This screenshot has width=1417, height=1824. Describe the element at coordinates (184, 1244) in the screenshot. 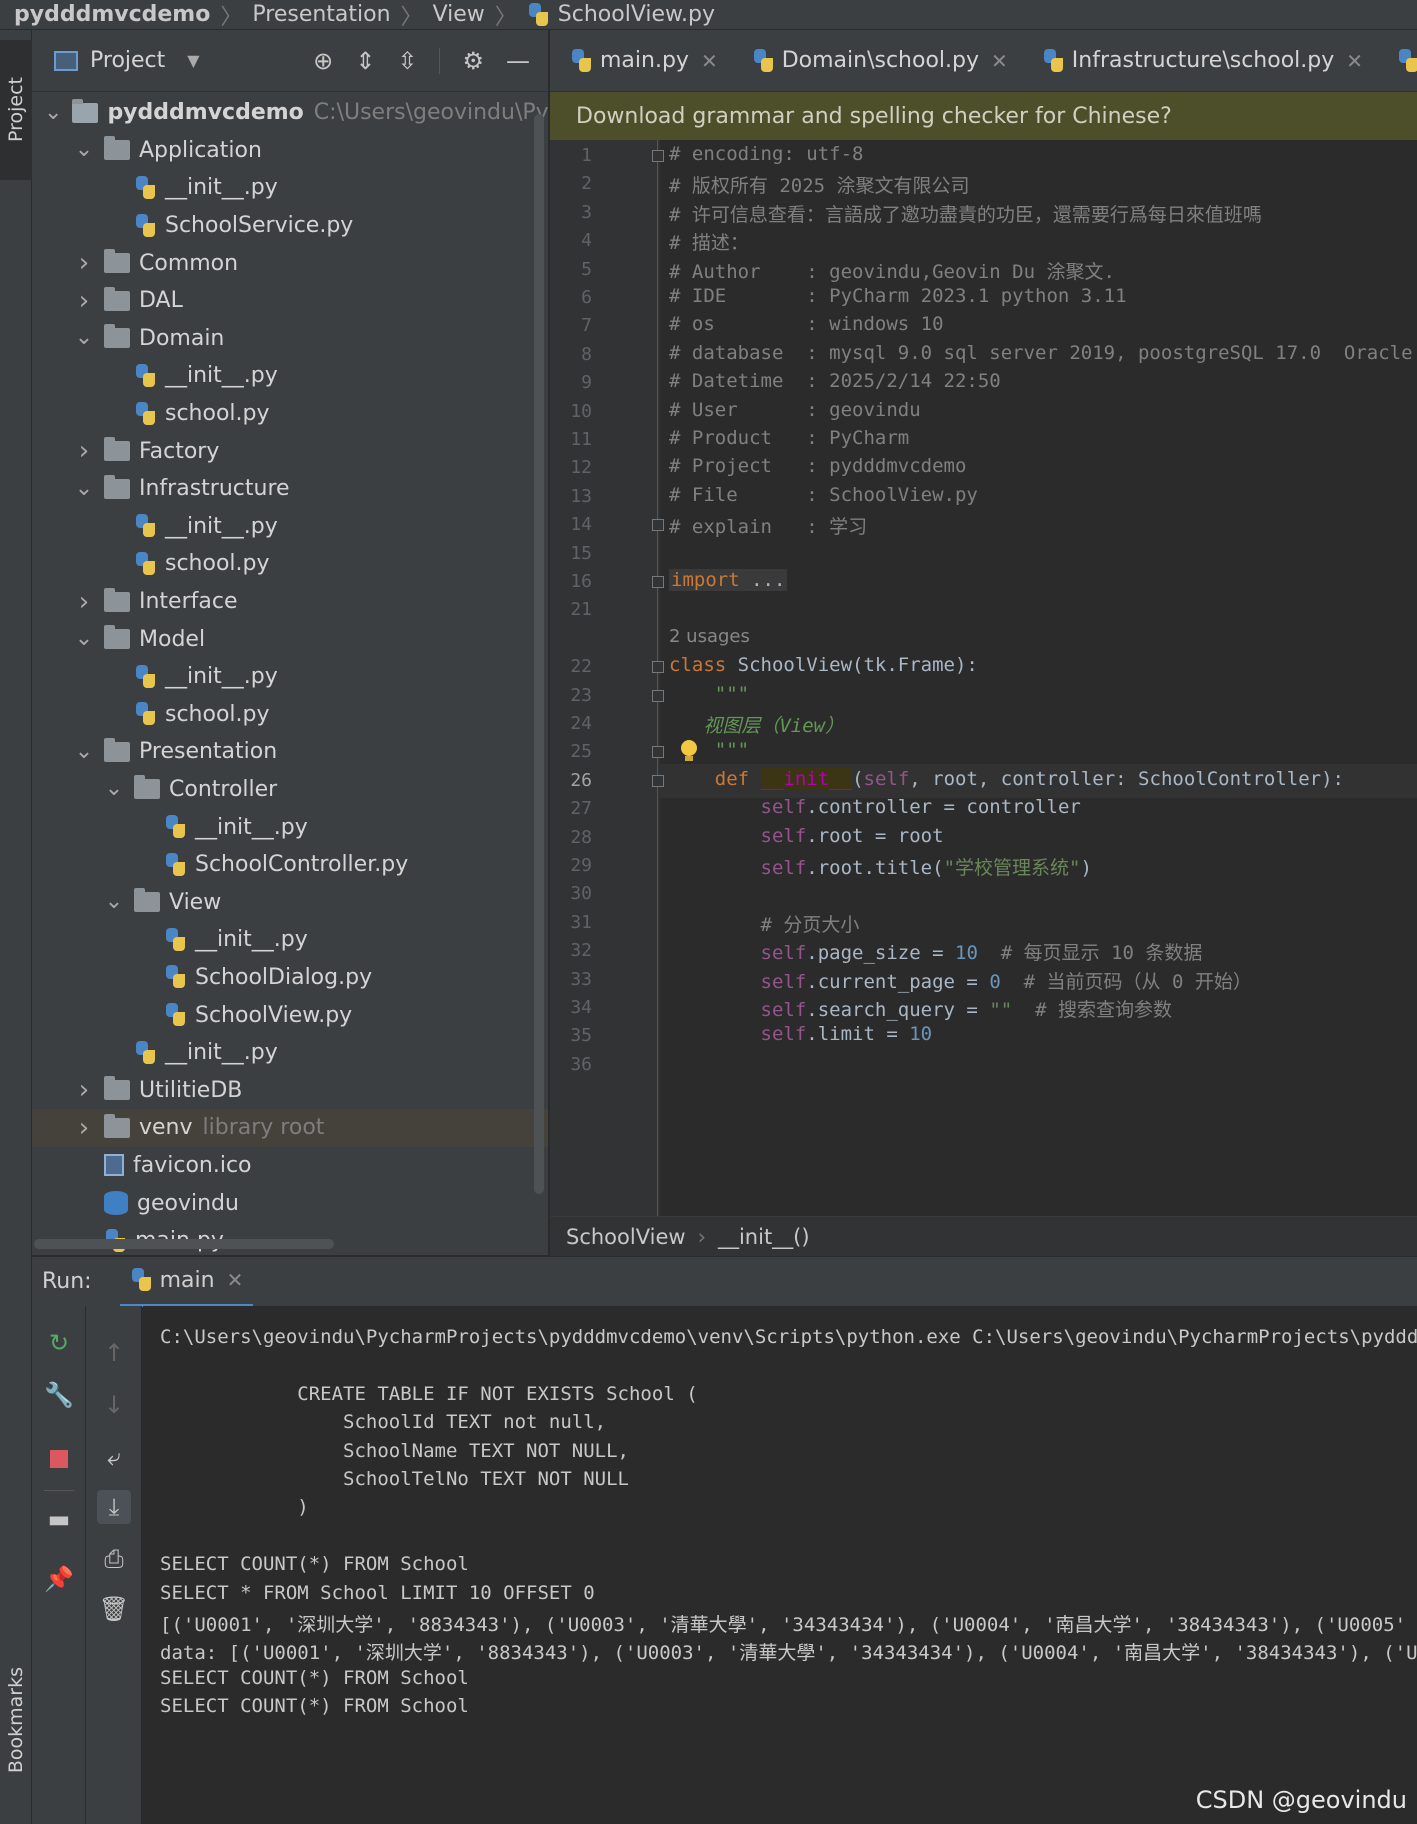

I see `project-horizontal-scrollbar` at that location.